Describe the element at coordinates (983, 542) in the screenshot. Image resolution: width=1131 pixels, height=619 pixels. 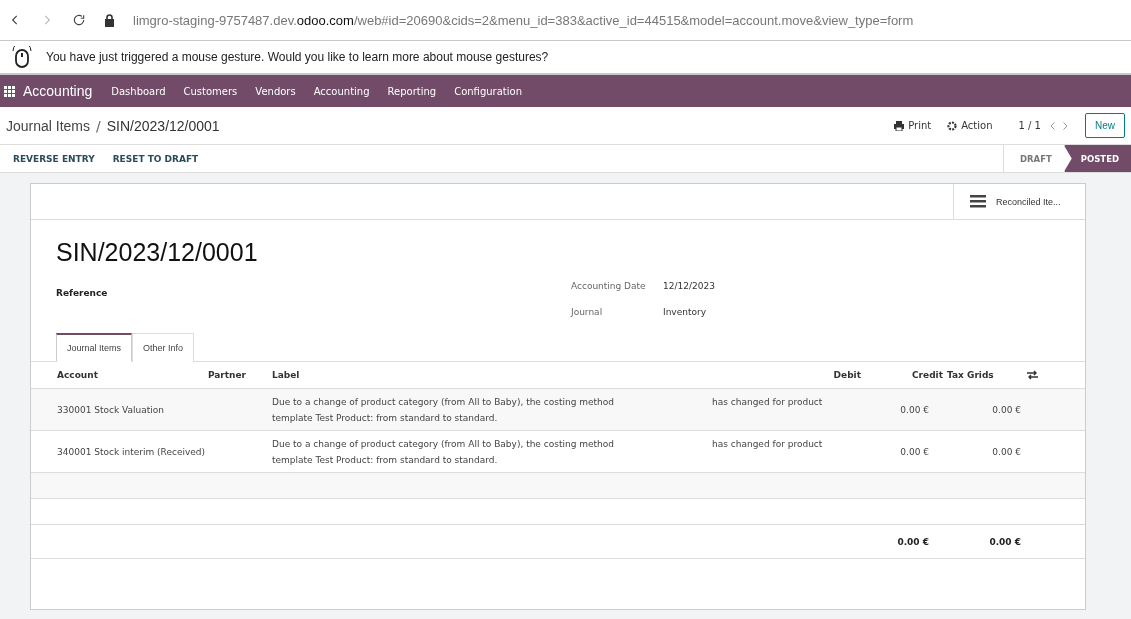
I see `total-credit: 0.00 €` at that location.